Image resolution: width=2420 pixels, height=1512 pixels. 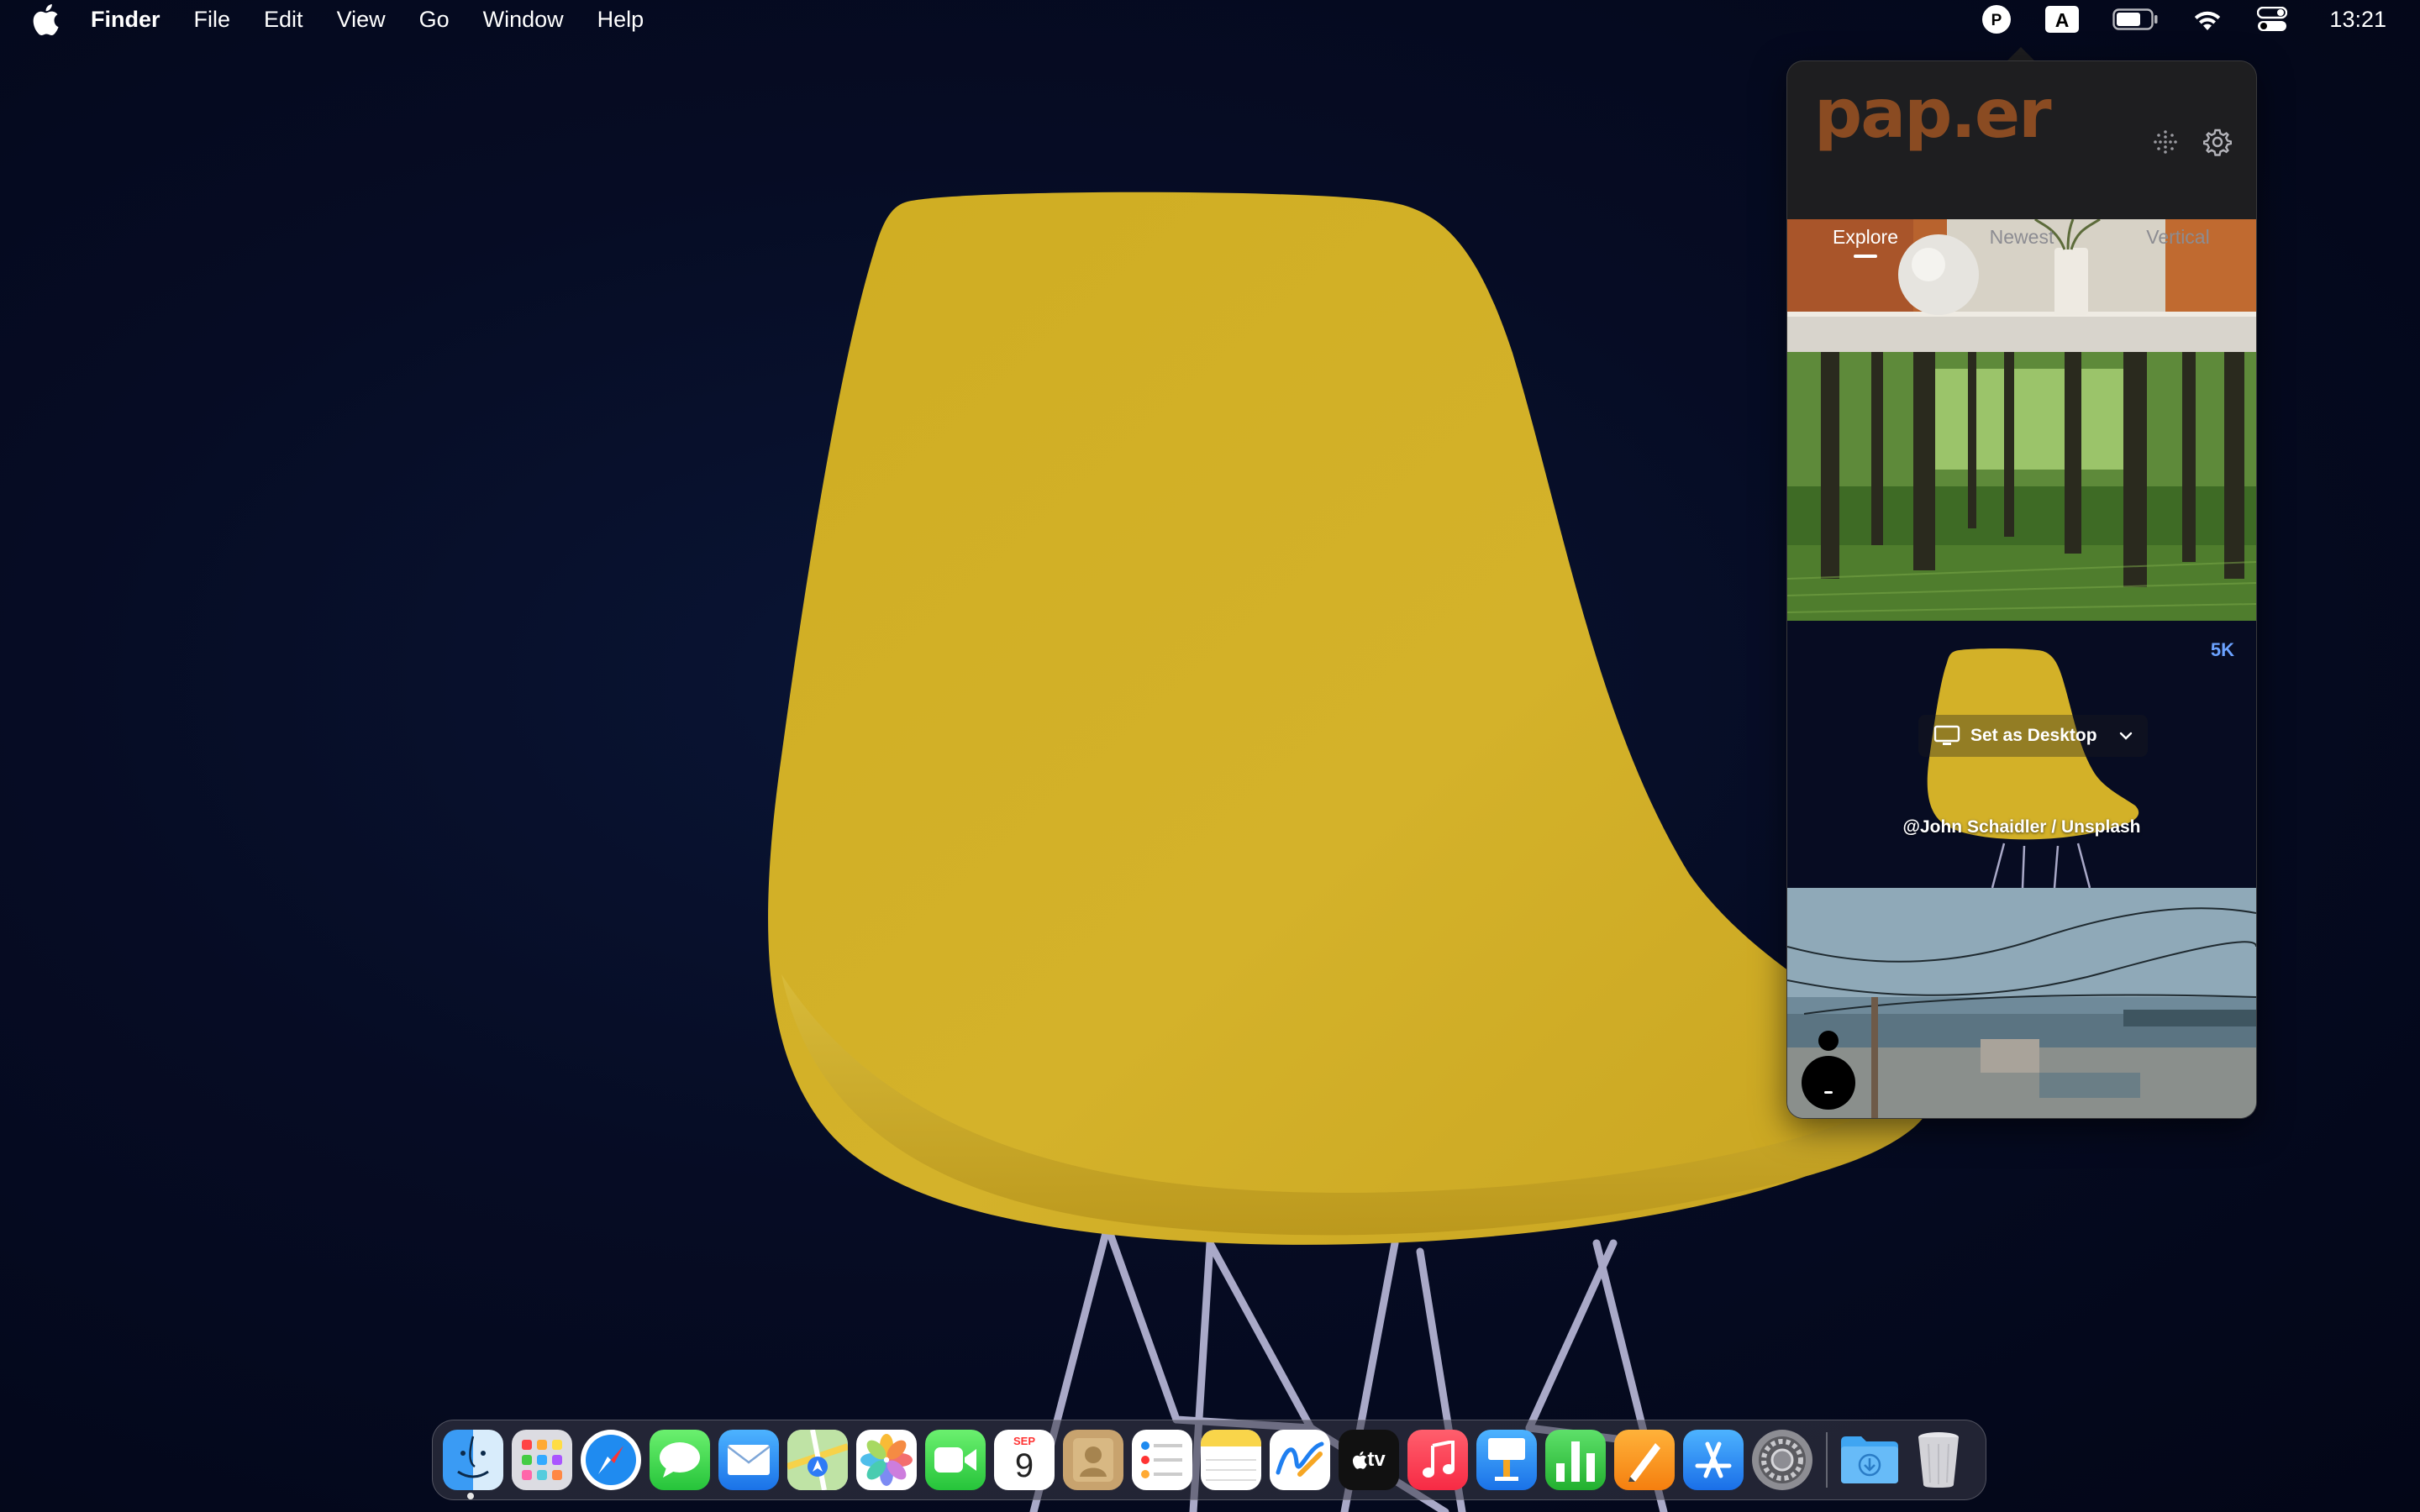 I want to click on freeform-scribble-icon, so click(x=1300, y=1459).